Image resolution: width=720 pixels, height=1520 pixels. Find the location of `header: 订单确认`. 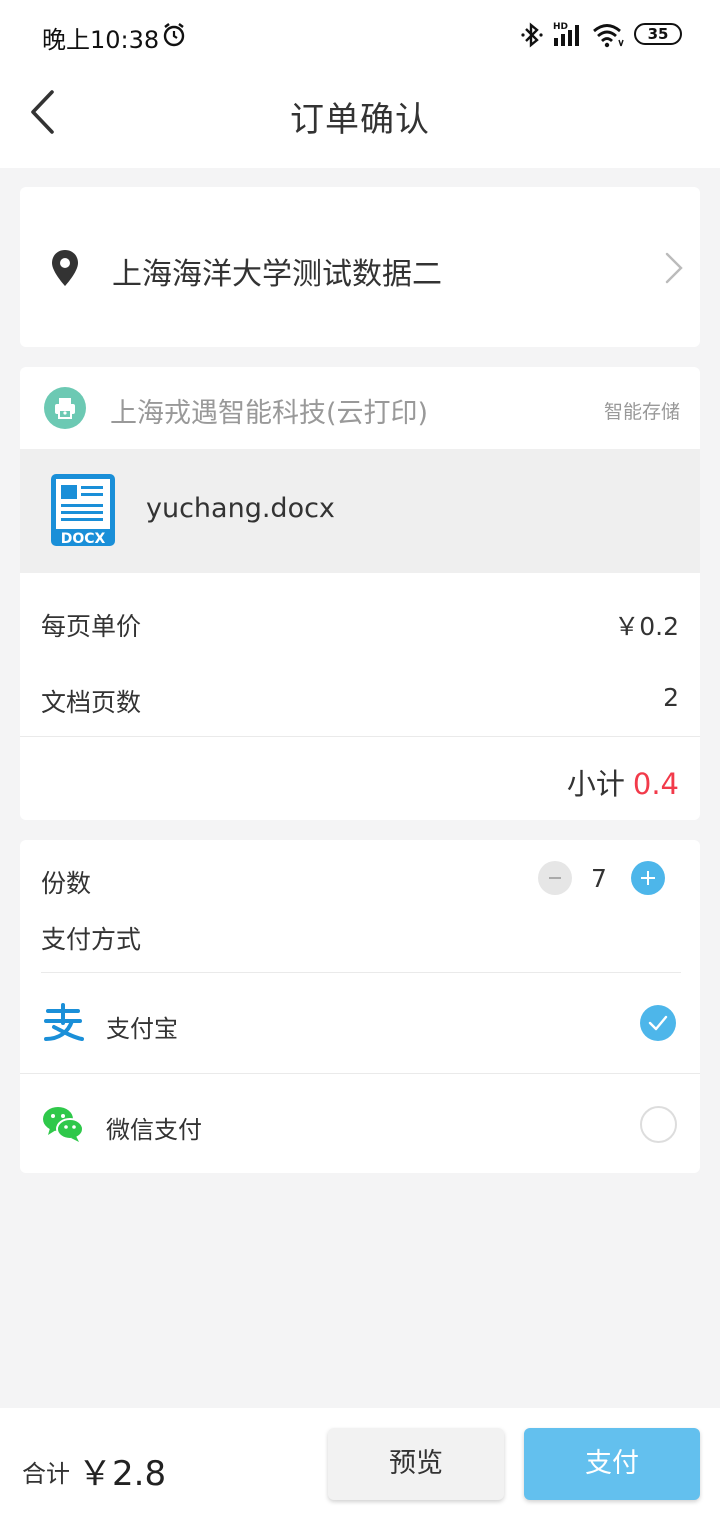

header: 订单确认 is located at coordinates (360, 119).